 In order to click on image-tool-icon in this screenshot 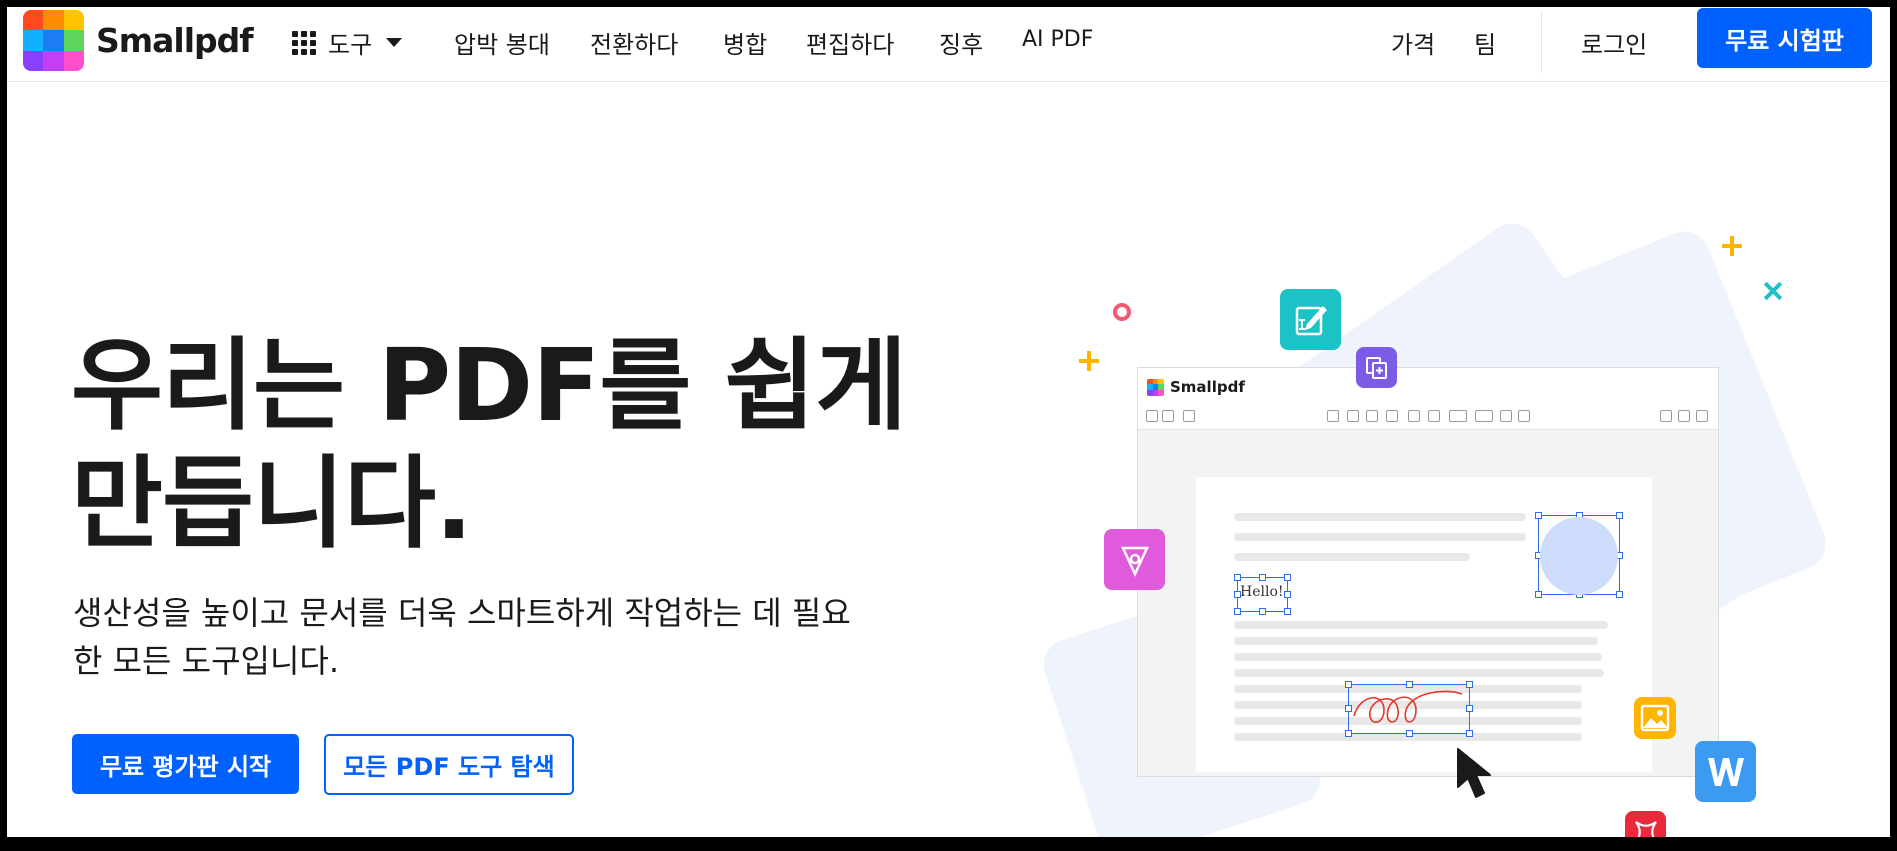, I will do `click(1506, 416)`.